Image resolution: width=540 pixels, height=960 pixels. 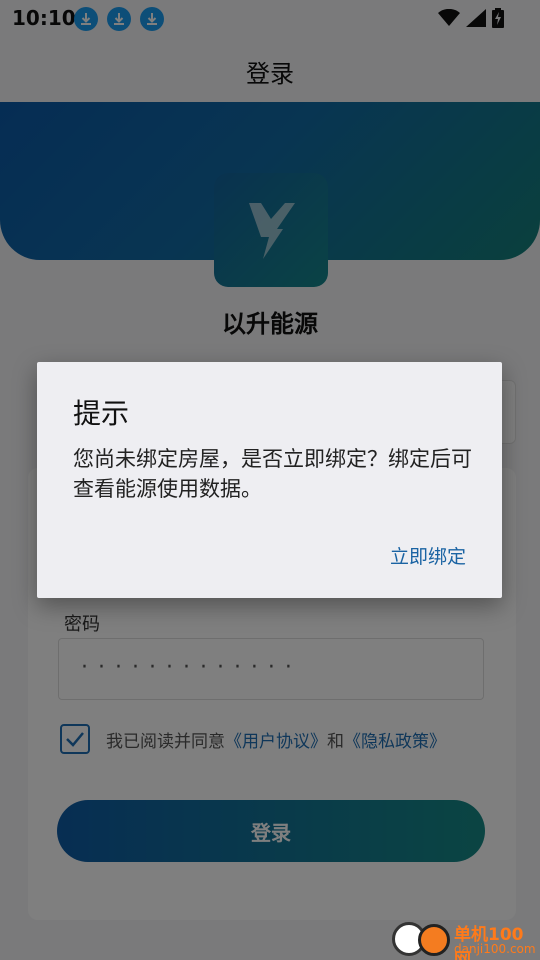 What do you see at coordinates (428, 555) in the screenshot?
I see `bind-now-button: 立即绑定` at bounding box center [428, 555].